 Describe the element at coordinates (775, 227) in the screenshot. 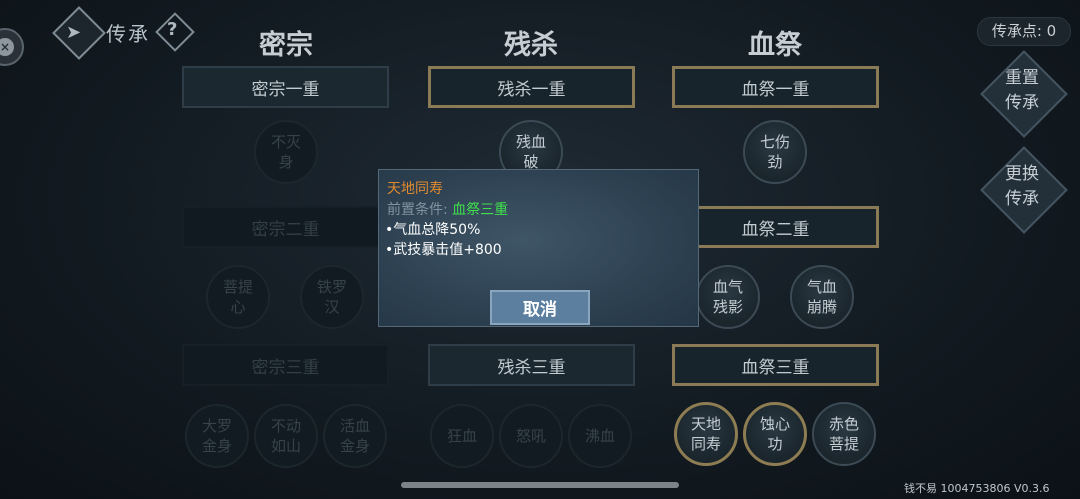

I see `tier-xueji-2: 血祭二重` at that location.